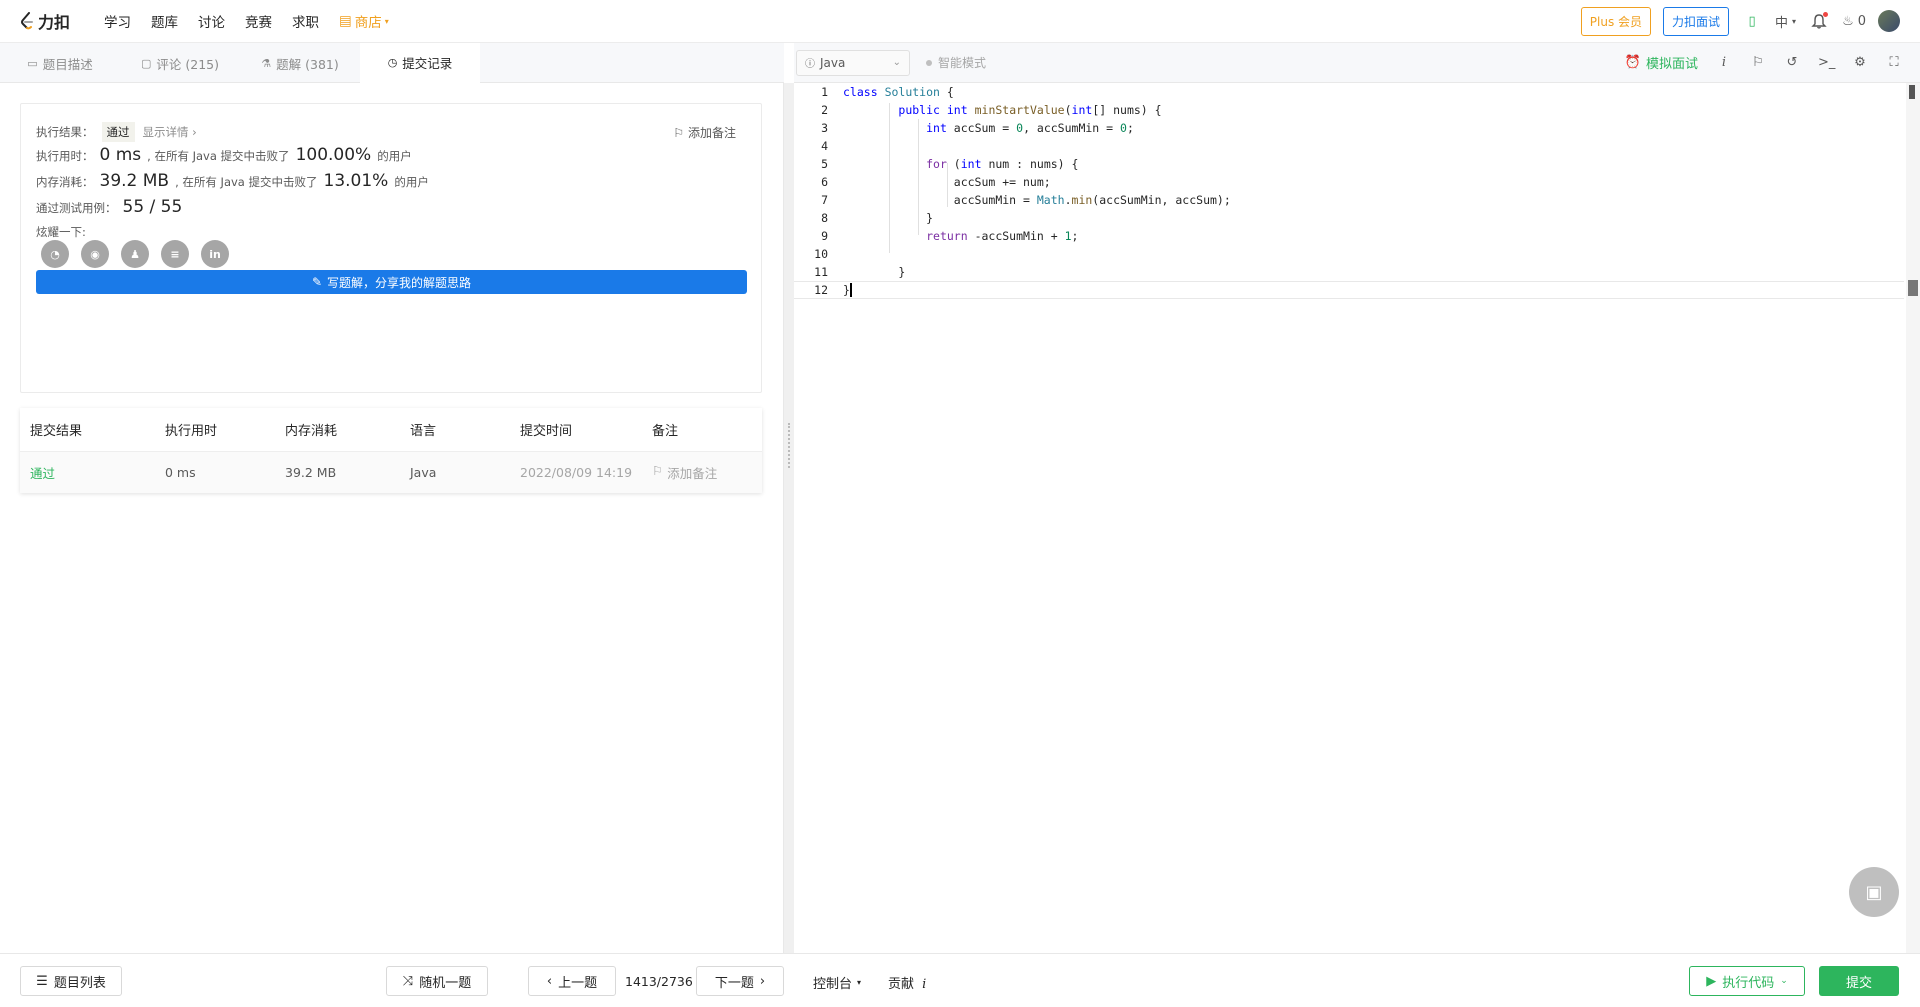 The width and height of the screenshot is (1920, 1007). What do you see at coordinates (789, 518) in the screenshot?
I see `panel-splitter` at bounding box center [789, 518].